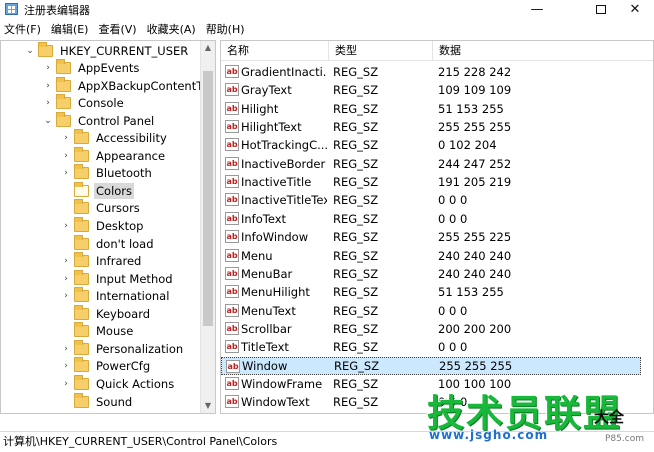 Image resolution: width=654 pixels, height=452 pixels. I want to click on table-row: ab HotTrackingC... REG_SZ 0 102 204, so click(431, 145).